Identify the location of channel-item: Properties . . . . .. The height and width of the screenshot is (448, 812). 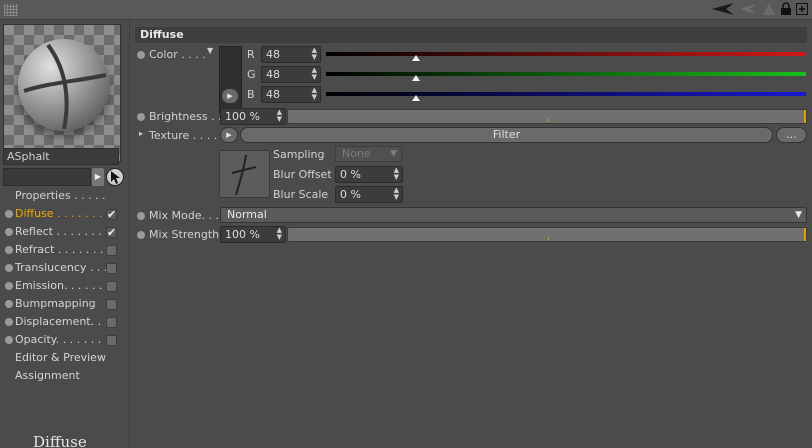
(65, 196).